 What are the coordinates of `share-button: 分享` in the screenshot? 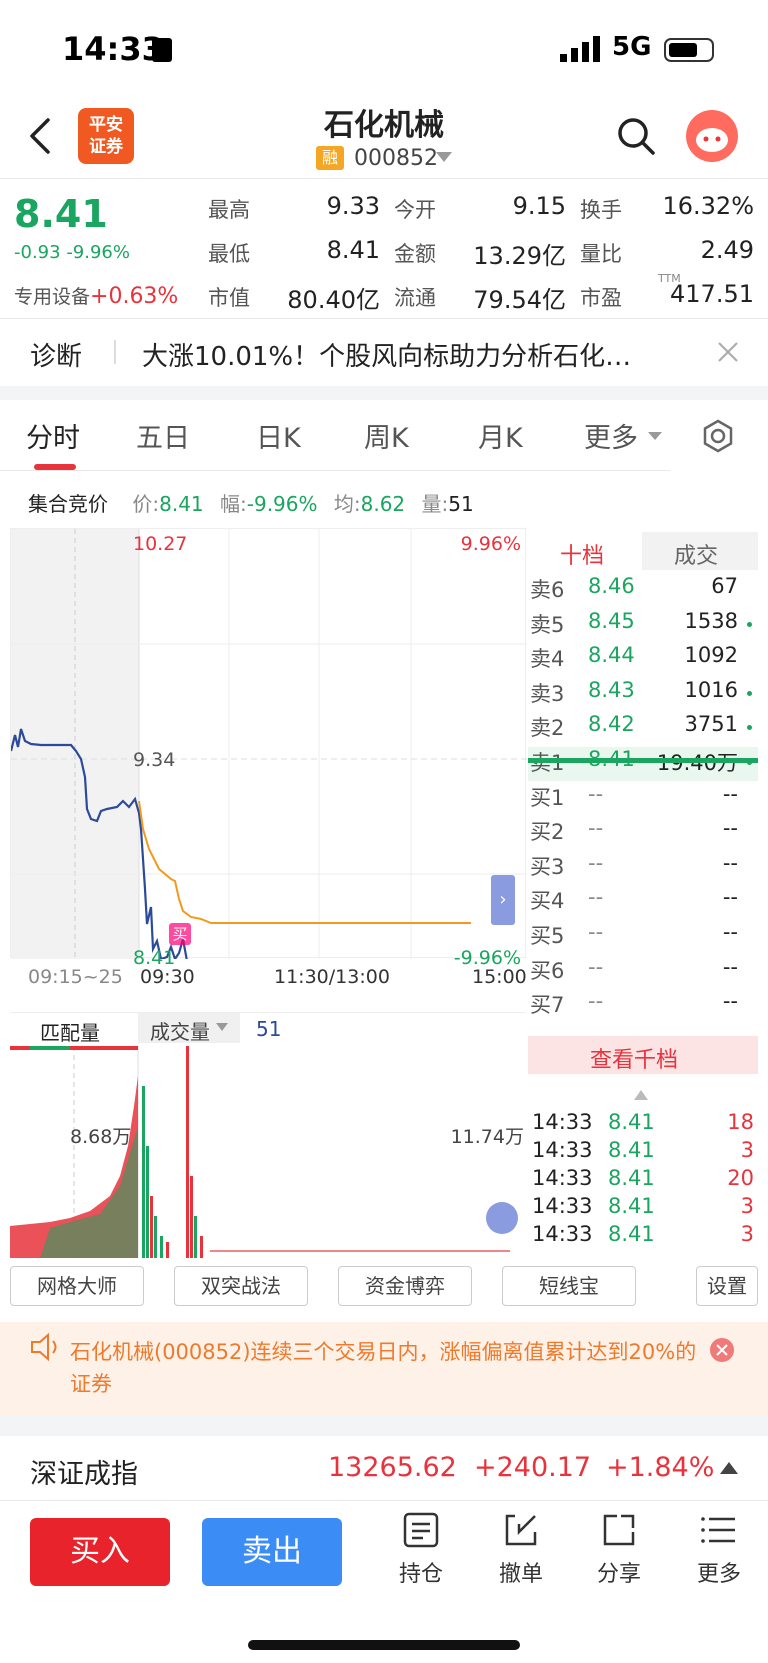 It's located at (619, 1549).